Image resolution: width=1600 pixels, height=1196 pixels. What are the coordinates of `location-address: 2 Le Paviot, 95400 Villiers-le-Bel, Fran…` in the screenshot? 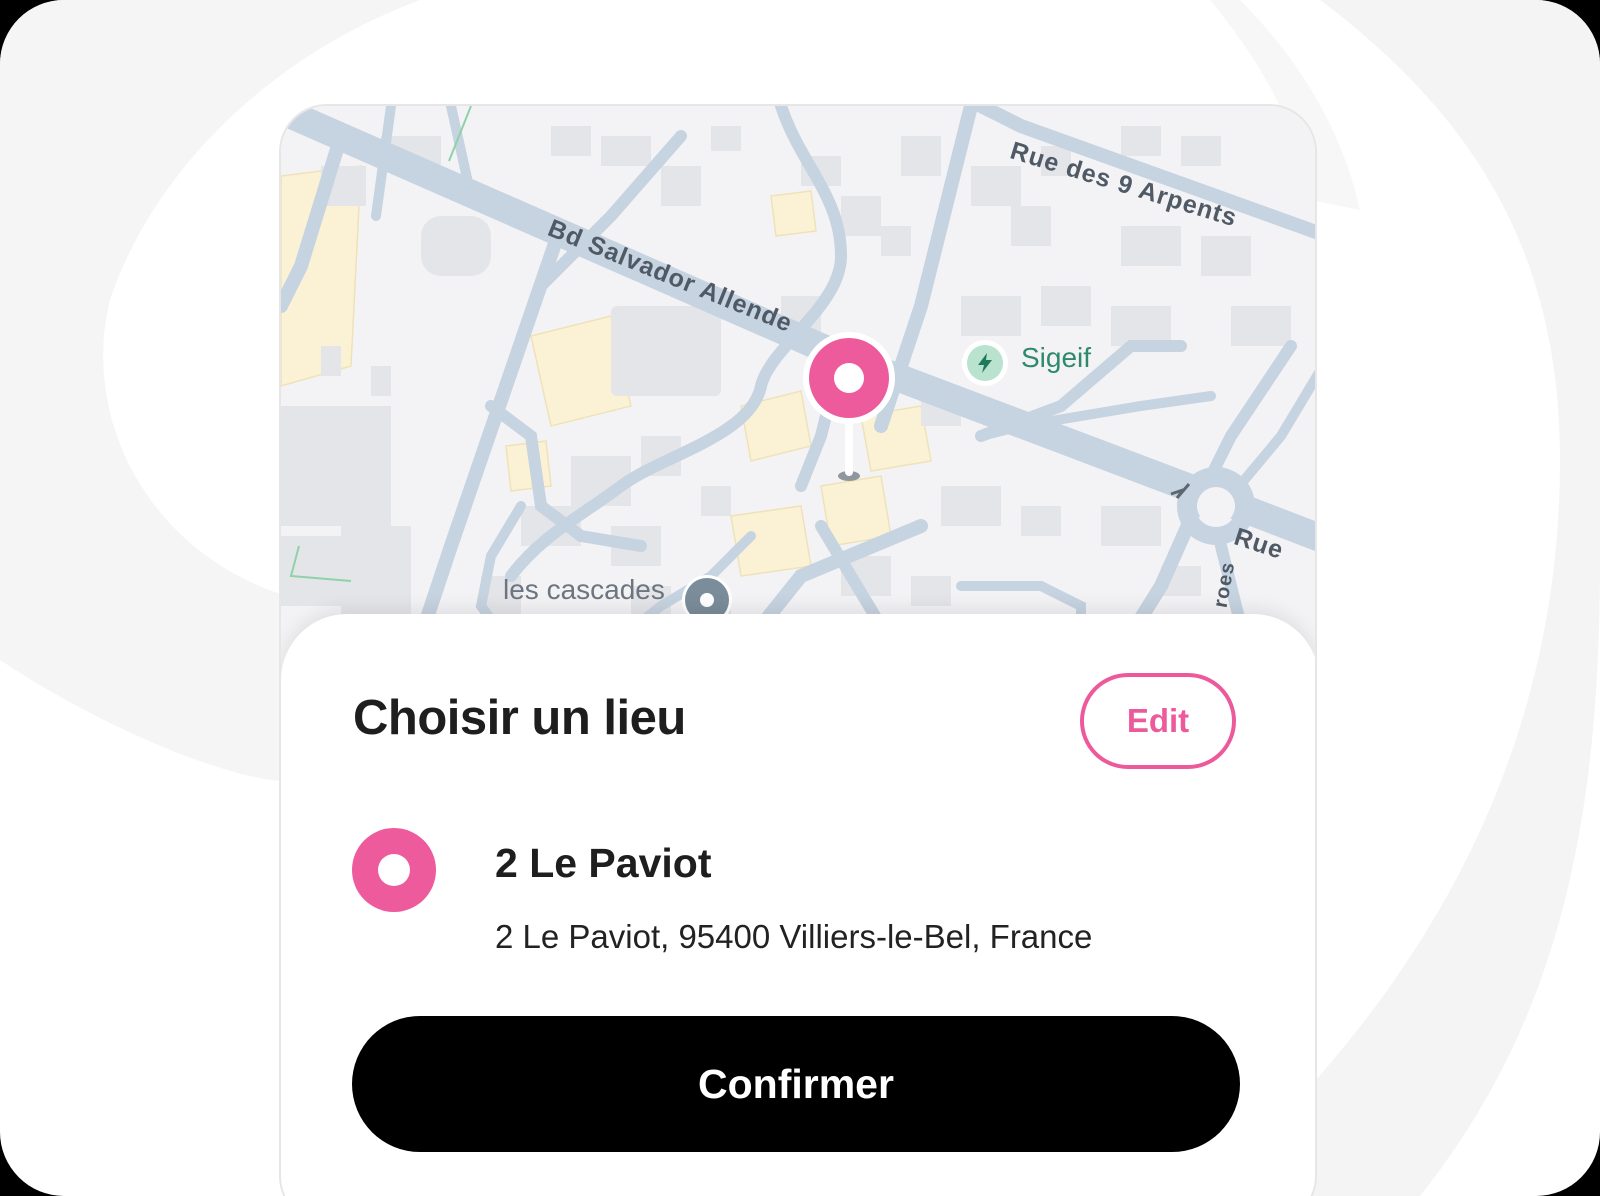 It's located at (794, 936).